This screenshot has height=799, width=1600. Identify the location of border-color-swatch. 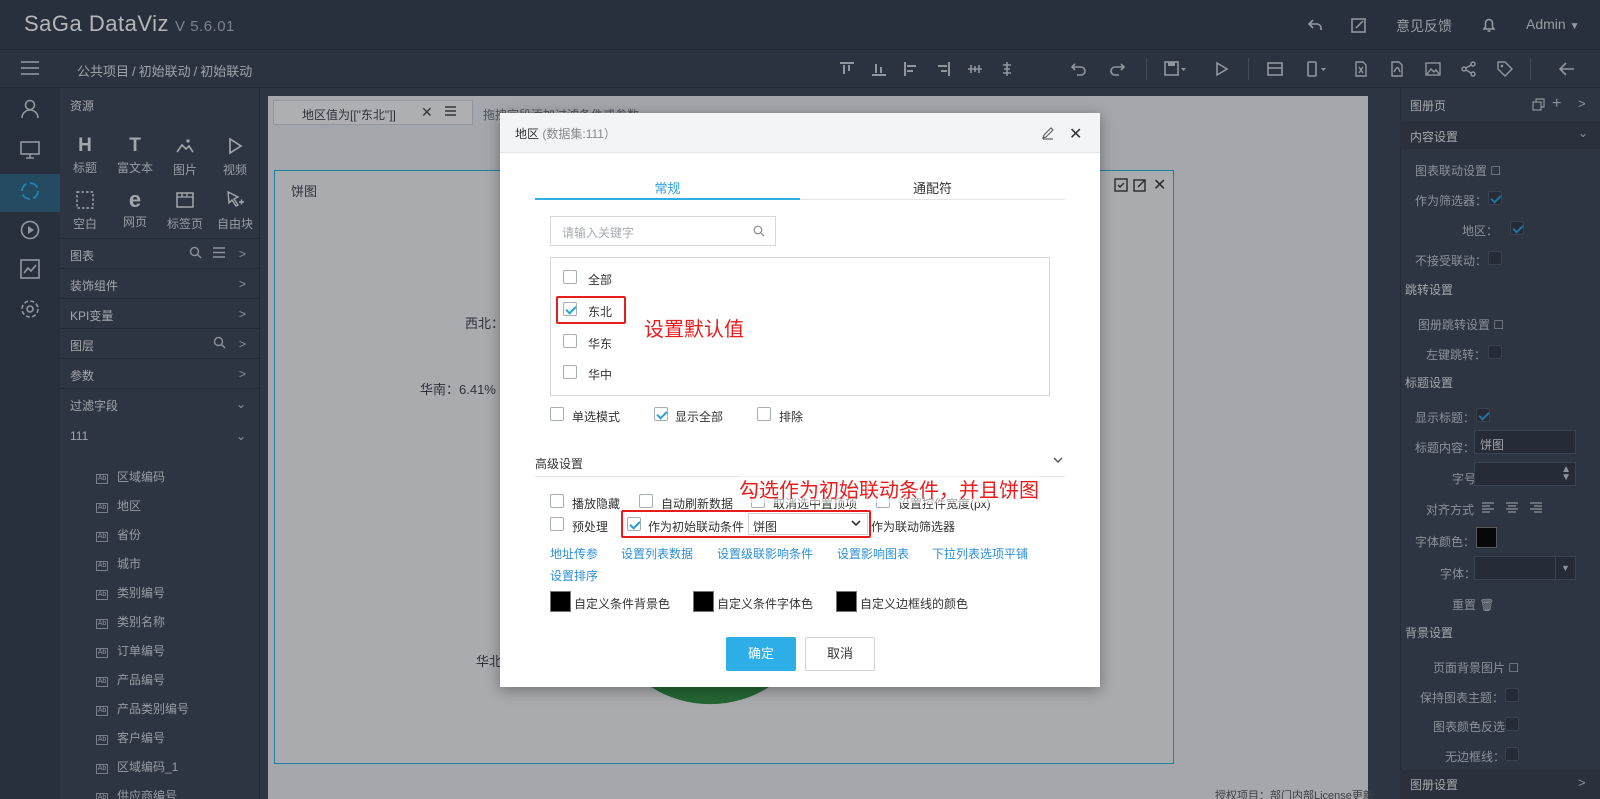
(846, 601).